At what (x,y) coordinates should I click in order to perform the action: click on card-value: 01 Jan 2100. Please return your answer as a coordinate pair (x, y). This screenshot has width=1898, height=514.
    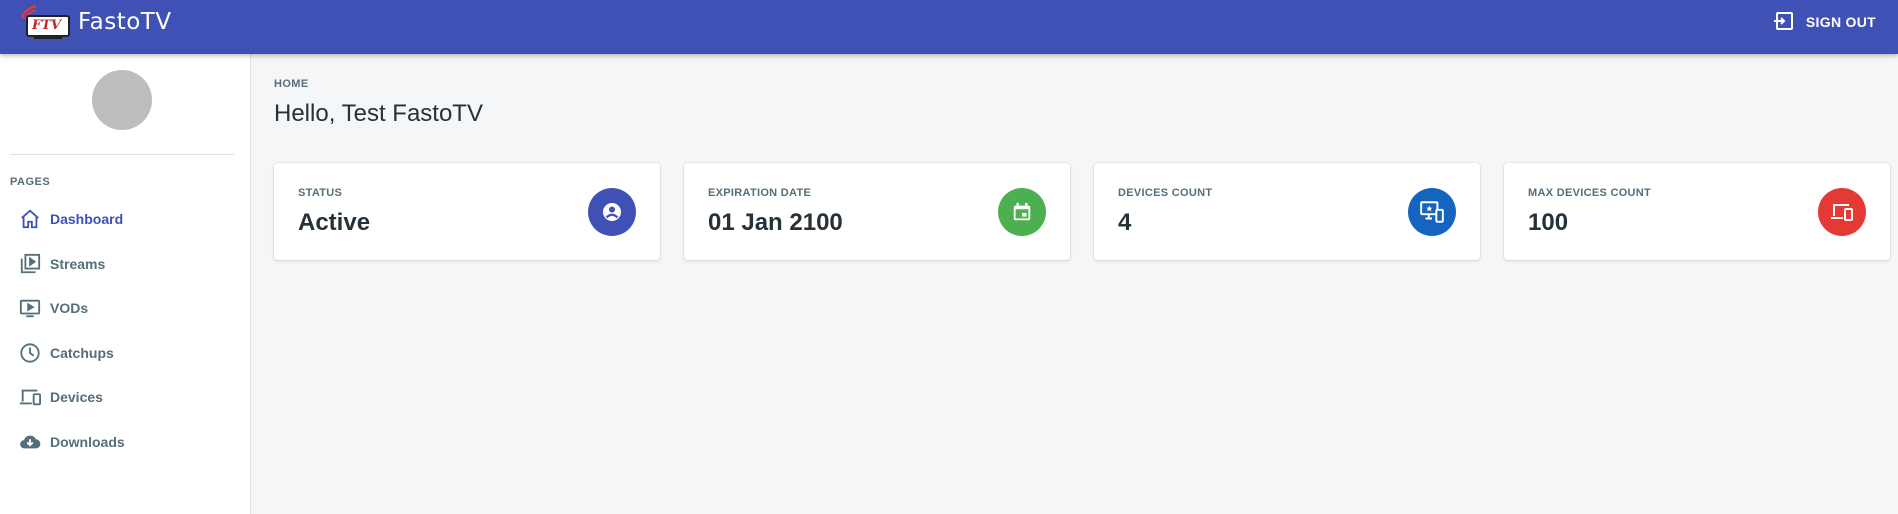
    Looking at the image, I should click on (775, 222).